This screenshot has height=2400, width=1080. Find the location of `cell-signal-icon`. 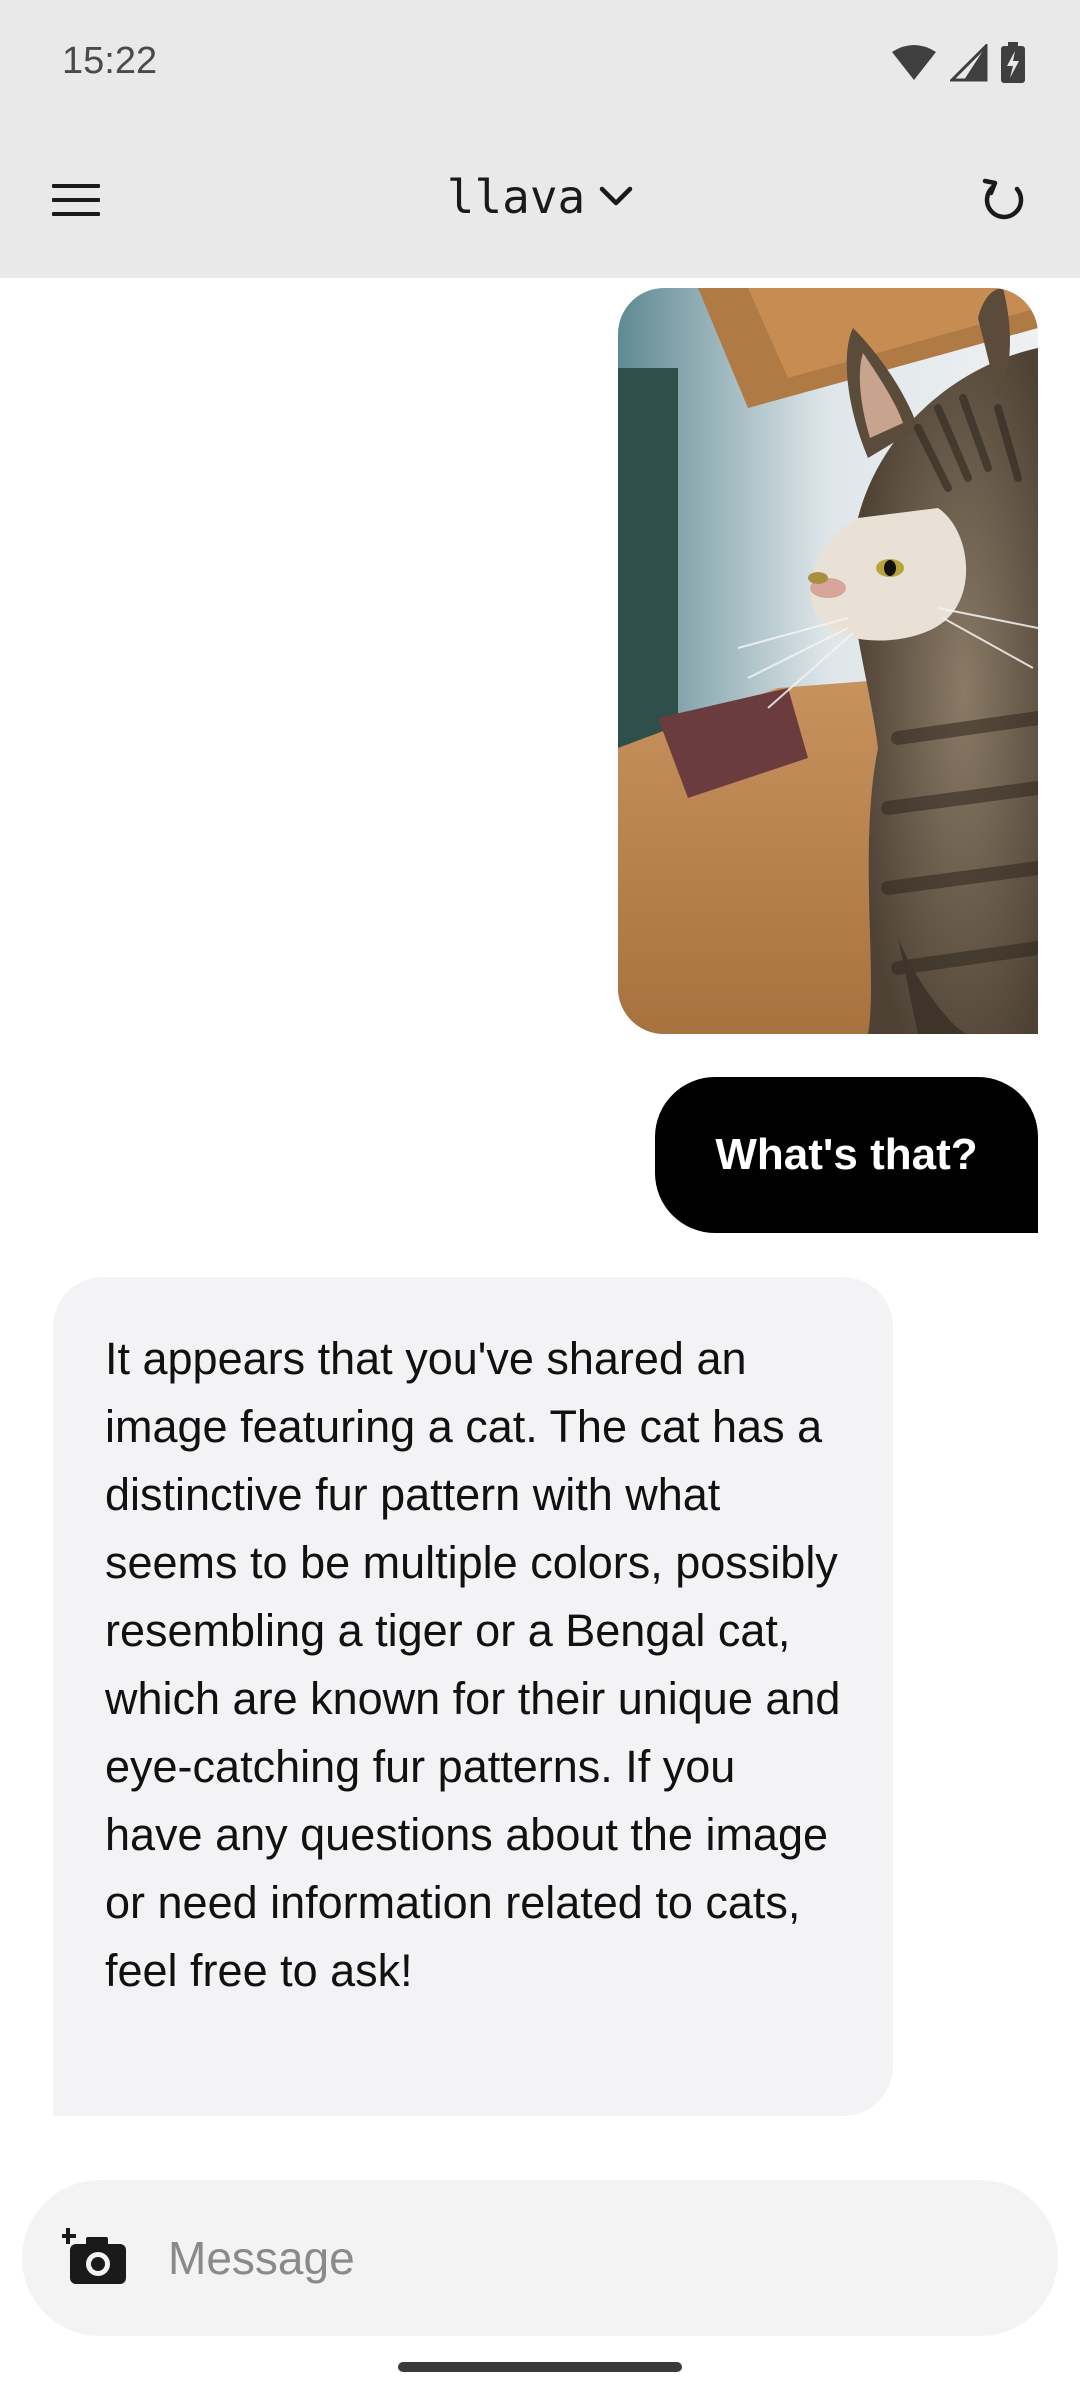

cell-signal-icon is located at coordinates (969, 63).